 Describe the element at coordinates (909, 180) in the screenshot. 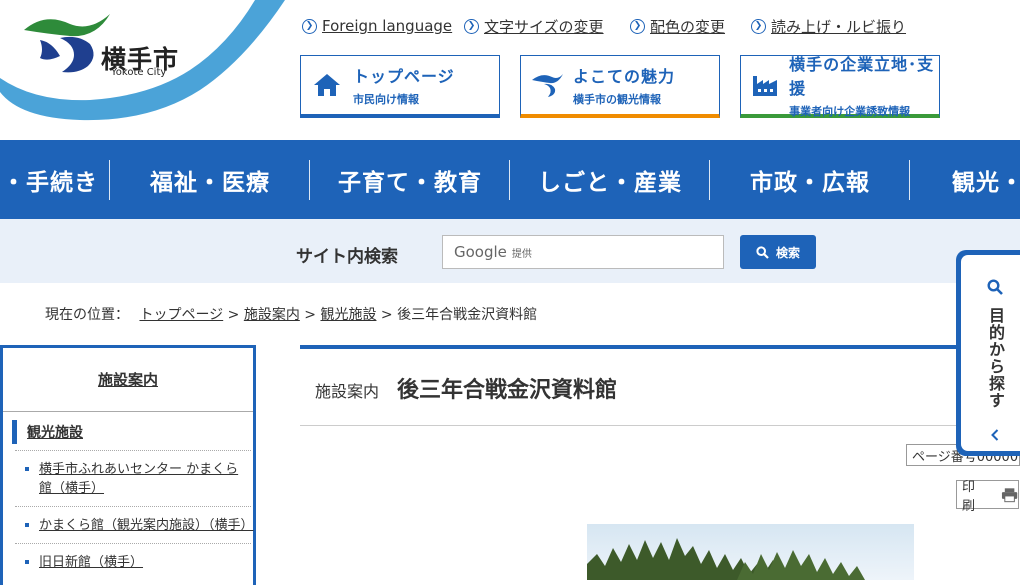

I see `nav-divider` at that location.